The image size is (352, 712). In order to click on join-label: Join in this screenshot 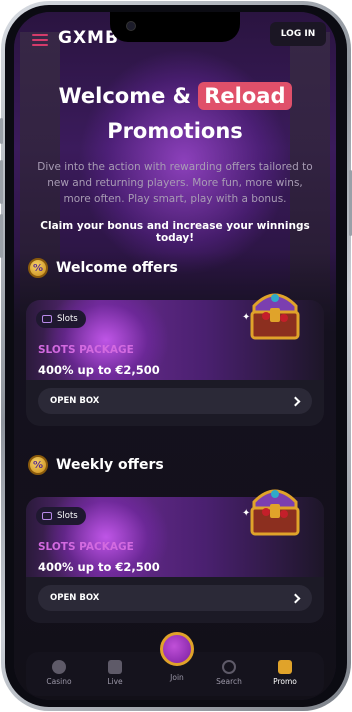, I will do `click(177, 677)`.